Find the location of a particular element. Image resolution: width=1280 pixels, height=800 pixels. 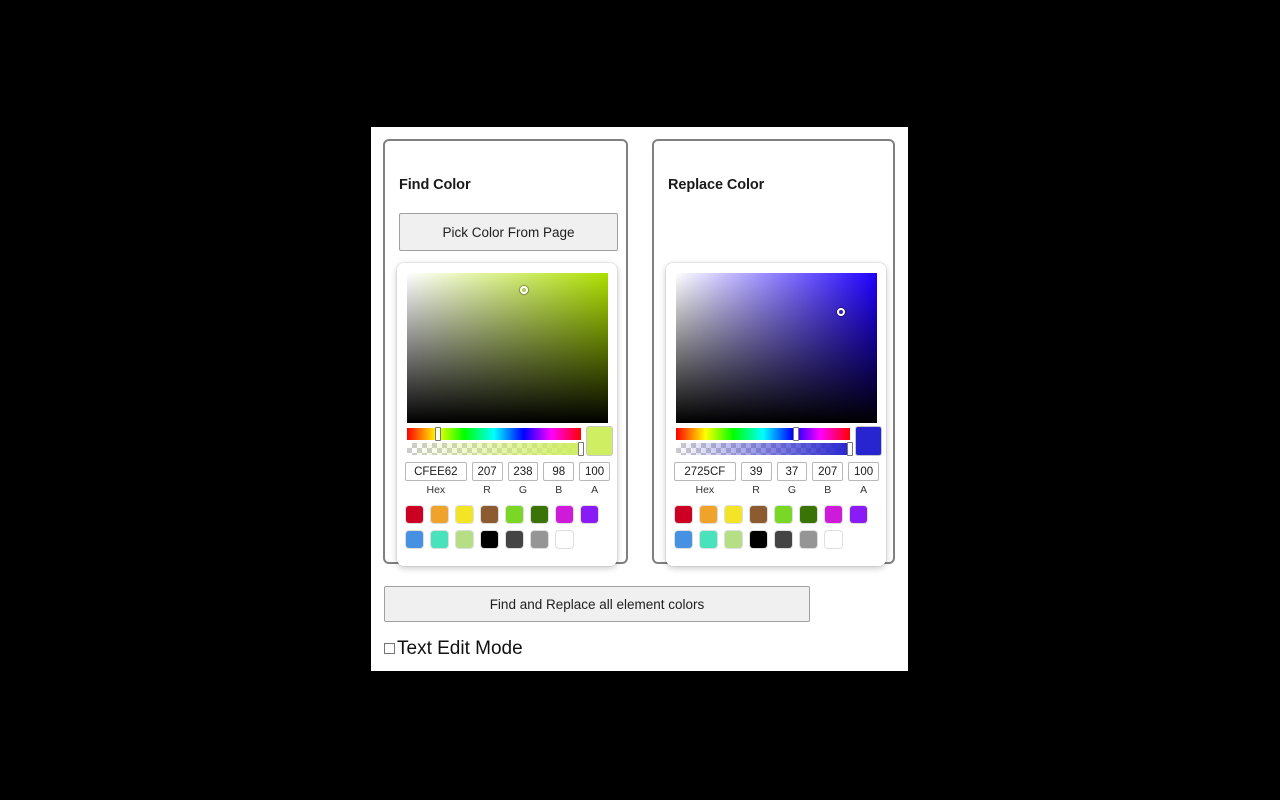

find-alpha-gradient is located at coordinates (494, 449).